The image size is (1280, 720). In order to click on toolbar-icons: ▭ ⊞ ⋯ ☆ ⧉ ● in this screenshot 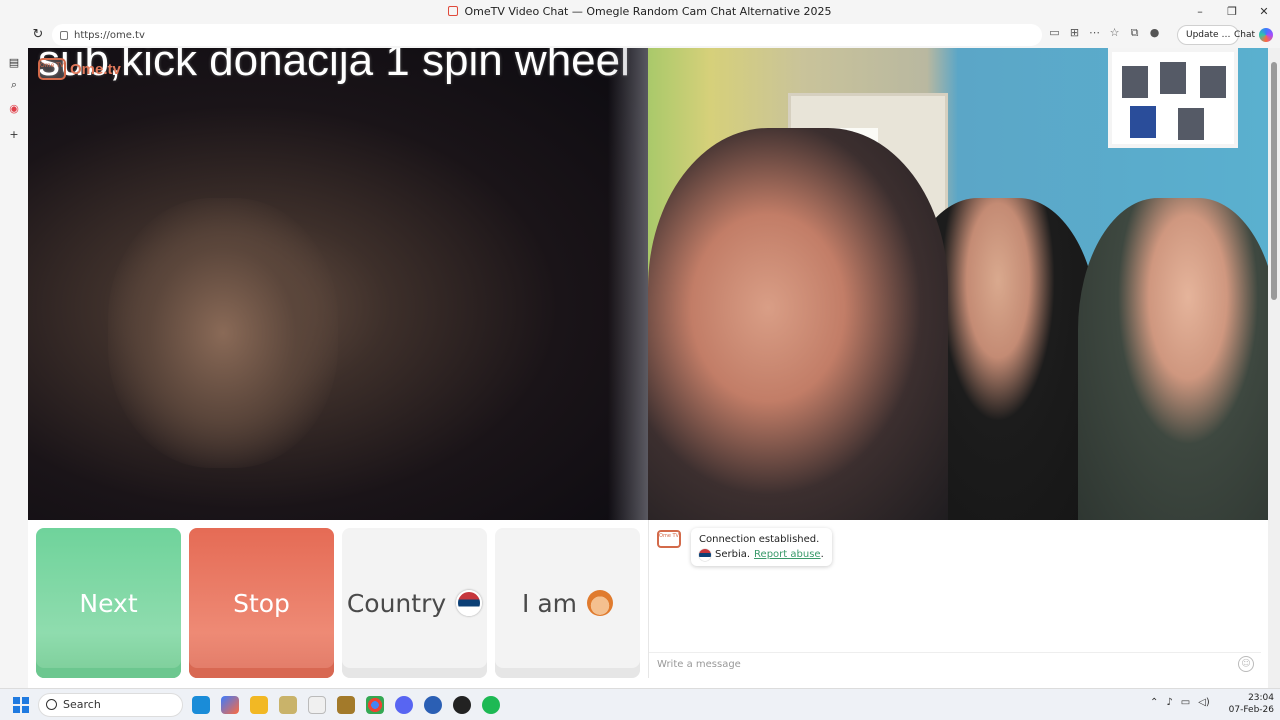, I will do `click(1104, 32)`.